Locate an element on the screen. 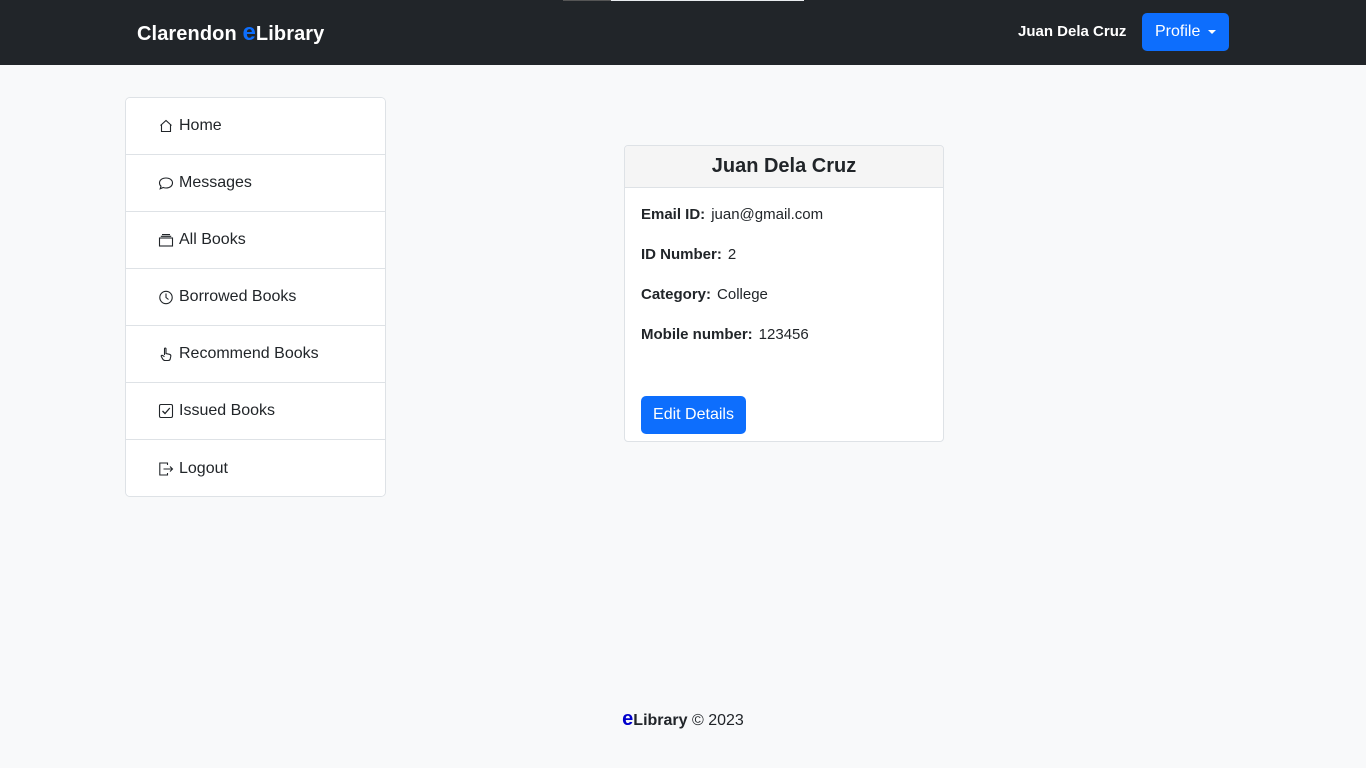 This screenshot has width=1366, height=768. field-label: Category: is located at coordinates (676, 294).